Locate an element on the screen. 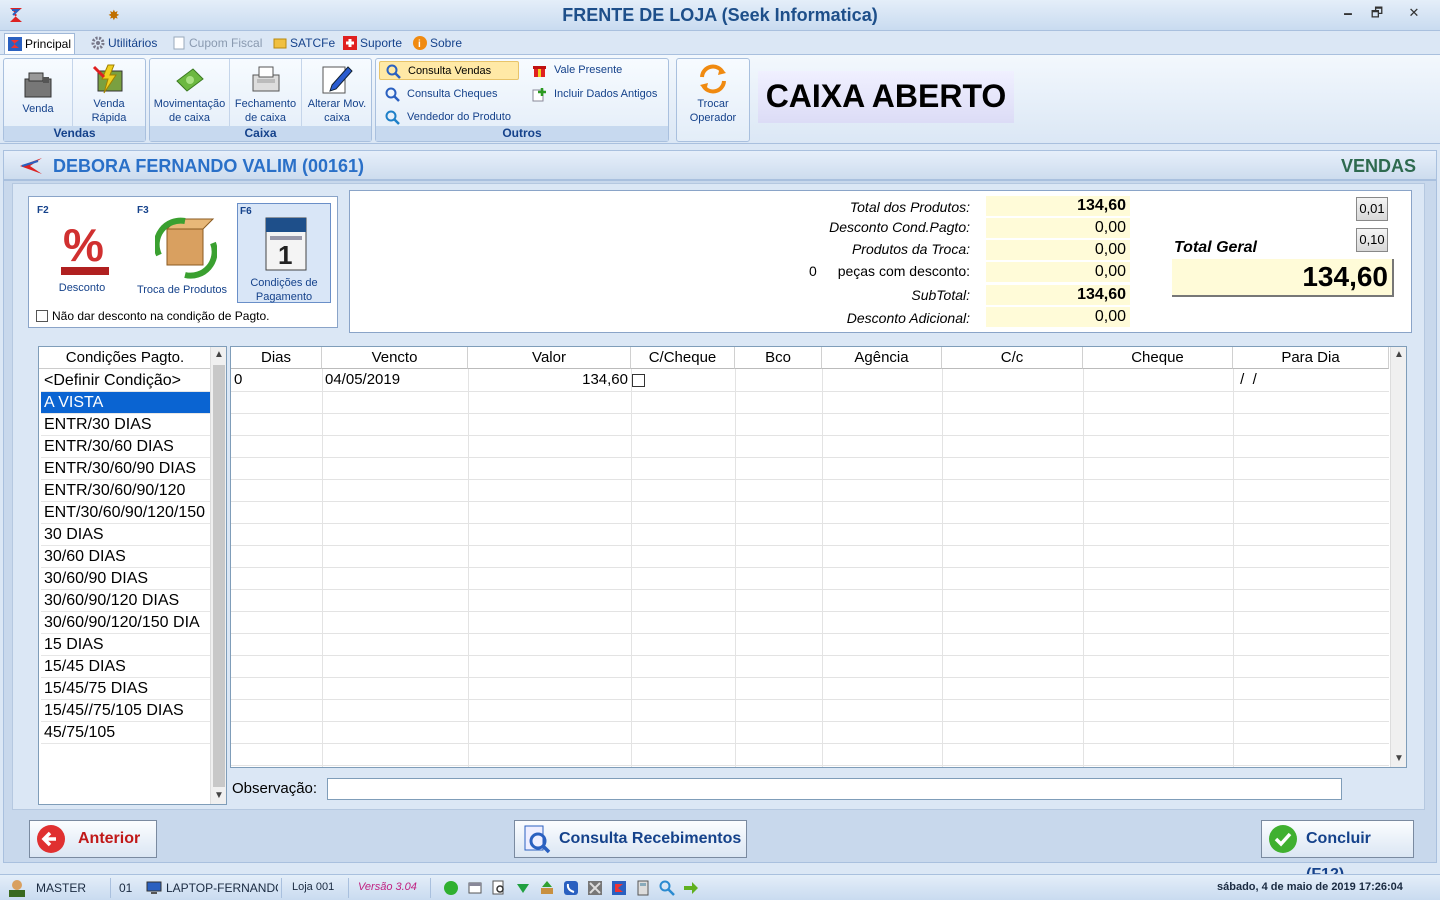  list-item: <Definir Condição> is located at coordinates (126, 381).